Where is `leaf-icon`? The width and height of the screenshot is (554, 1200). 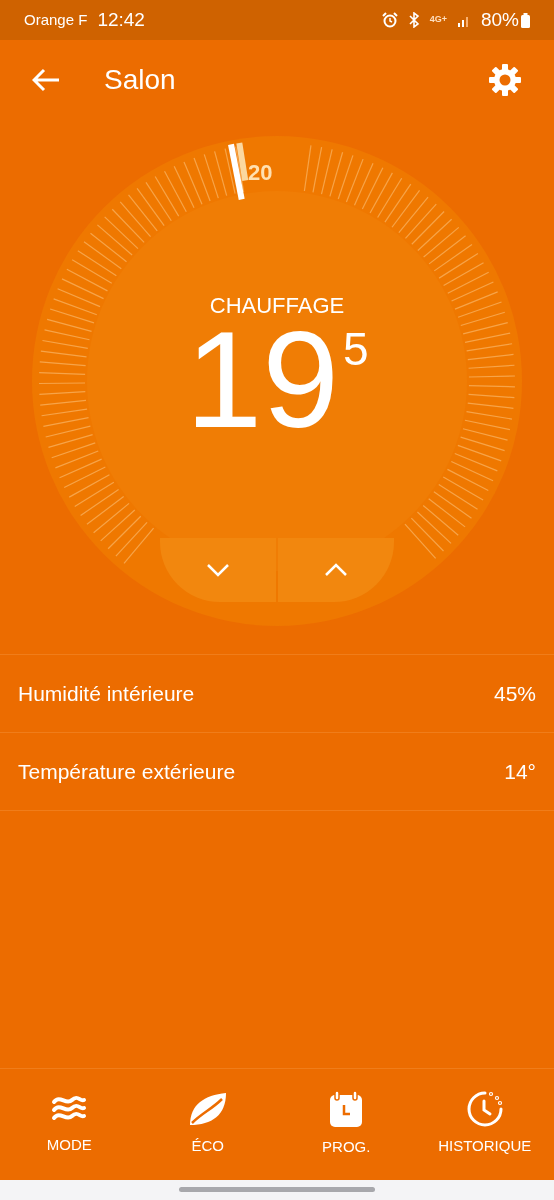
leaf-icon is located at coordinates (207, 1109).